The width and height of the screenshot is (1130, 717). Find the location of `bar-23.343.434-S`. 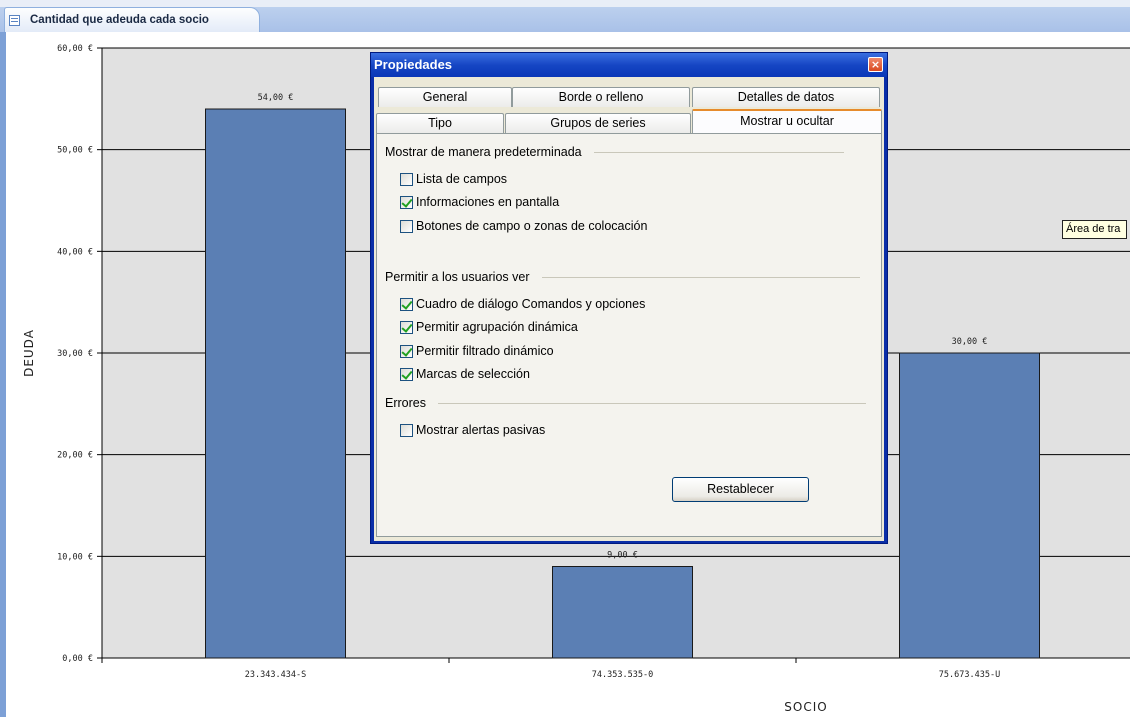

bar-23.343.434-S is located at coordinates (275, 383).